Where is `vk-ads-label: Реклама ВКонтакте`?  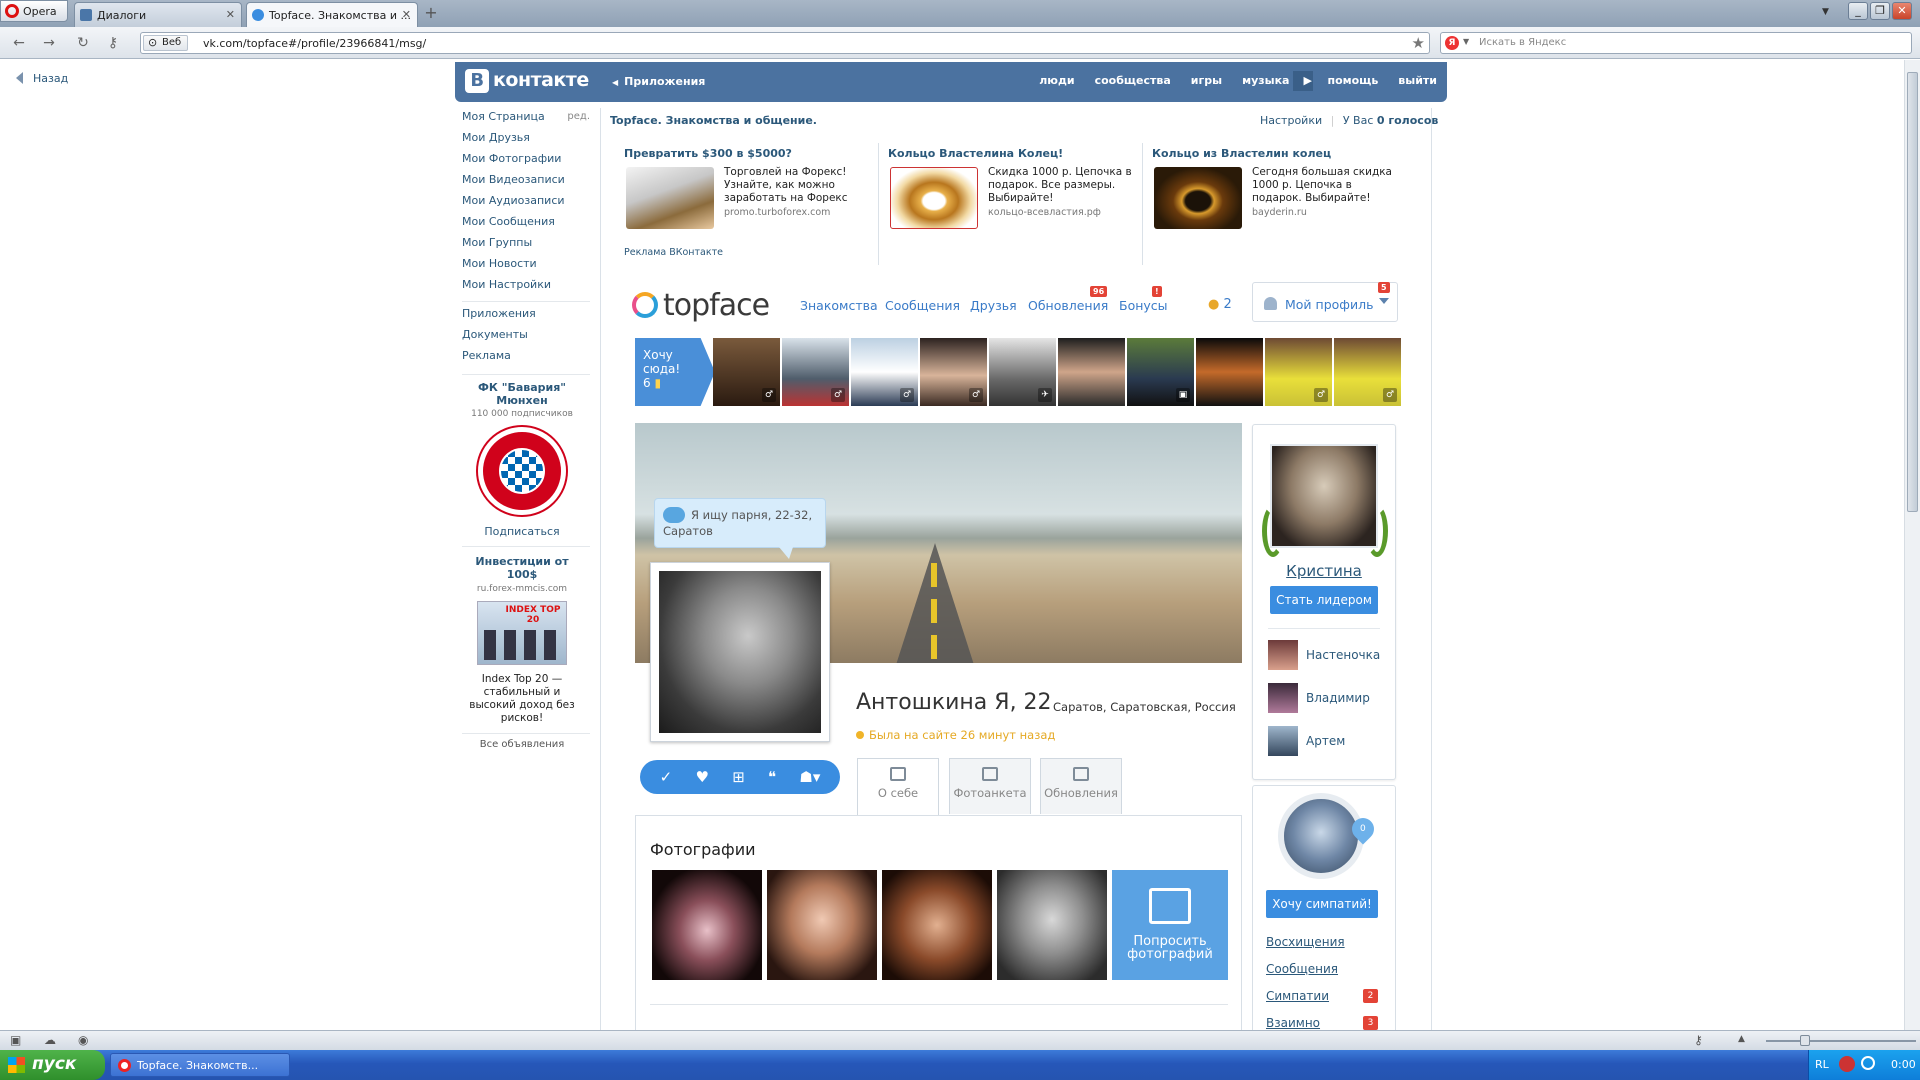
vk-ads-label: Реклама ВКонтакте is located at coordinates (673, 252).